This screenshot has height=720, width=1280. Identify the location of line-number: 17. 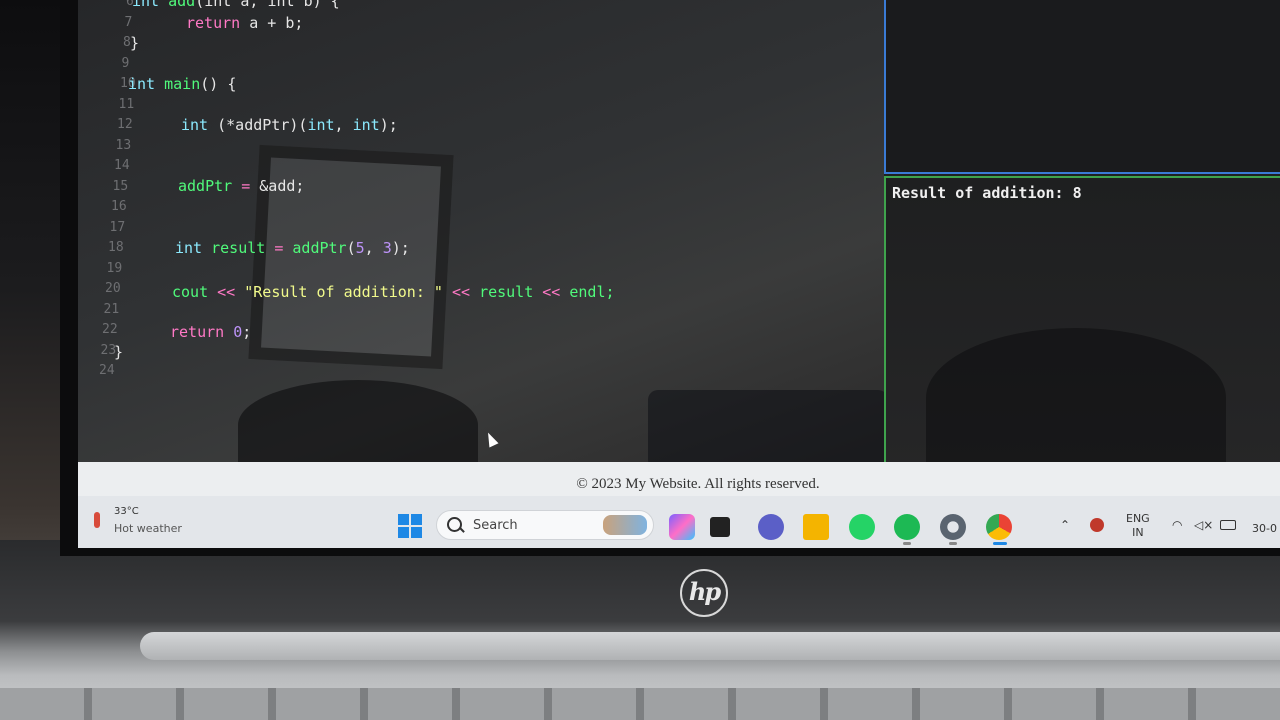
(117, 227).